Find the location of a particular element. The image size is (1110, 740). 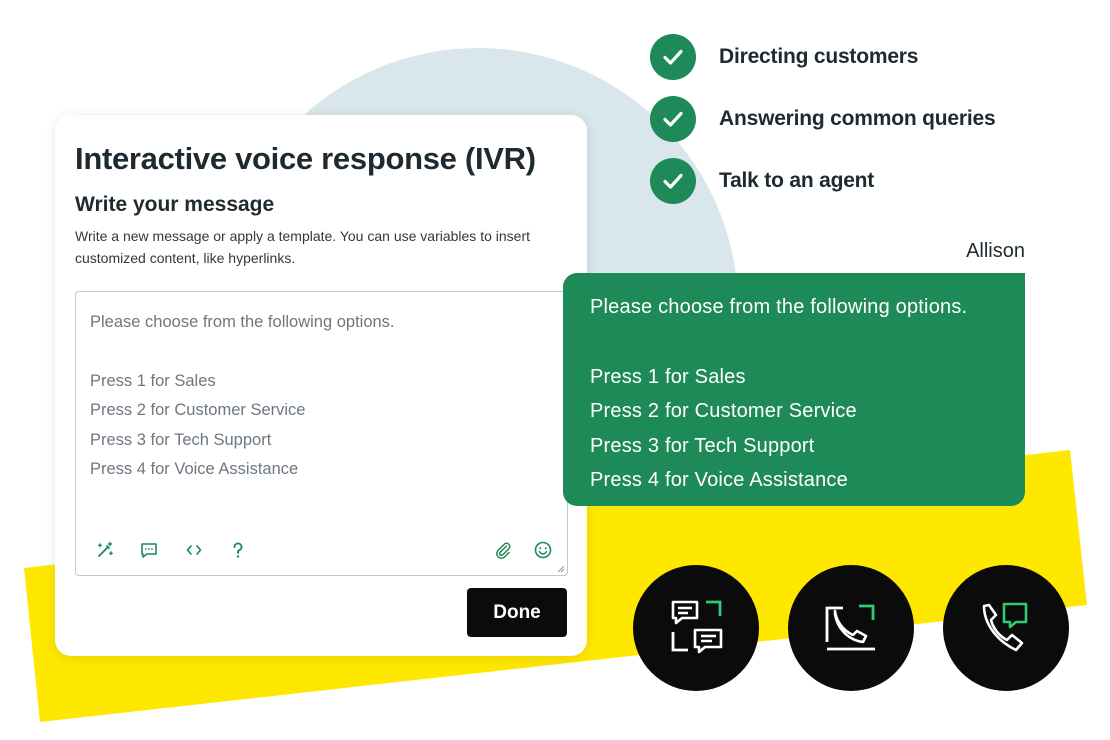

editor-option: Press 3 for Tech Support is located at coordinates (181, 439).